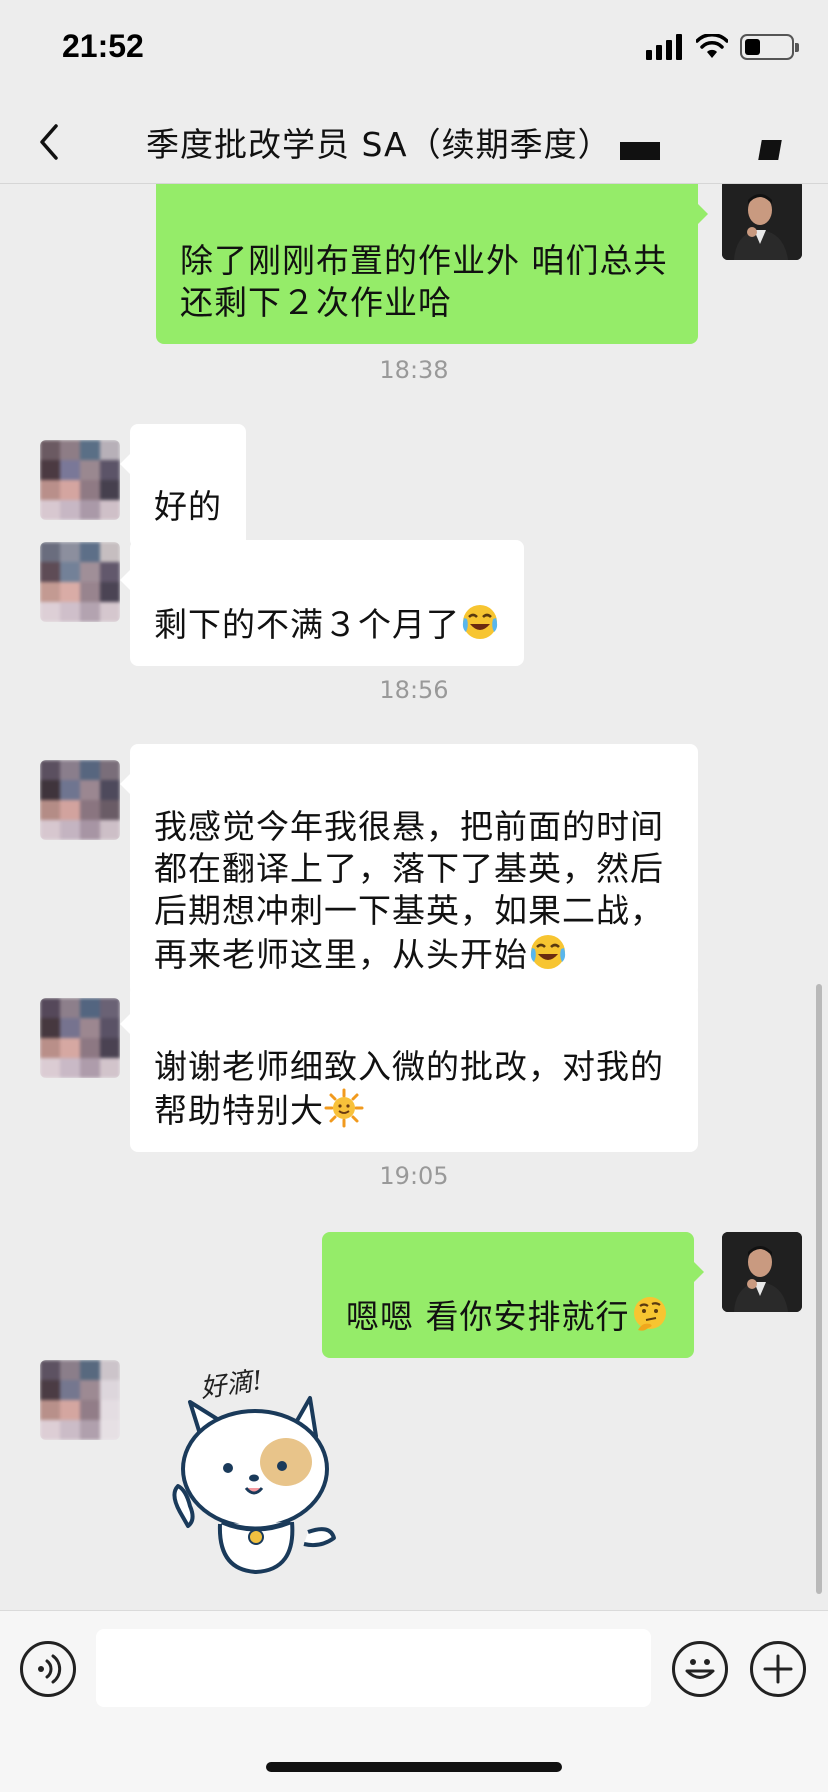 The width and height of the screenshot is (828, 1792). I want to click on dog-sticker: 好滴!, so click(255, 1474).